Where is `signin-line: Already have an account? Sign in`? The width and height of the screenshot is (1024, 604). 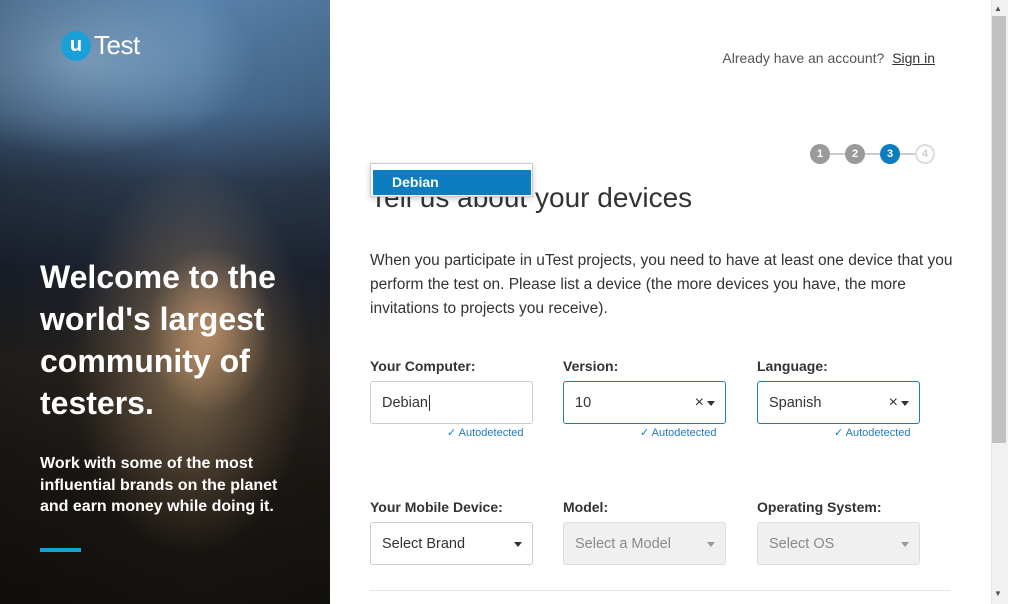 signin-line: Already have an account? Sign in is located at coordinates (828, 58).